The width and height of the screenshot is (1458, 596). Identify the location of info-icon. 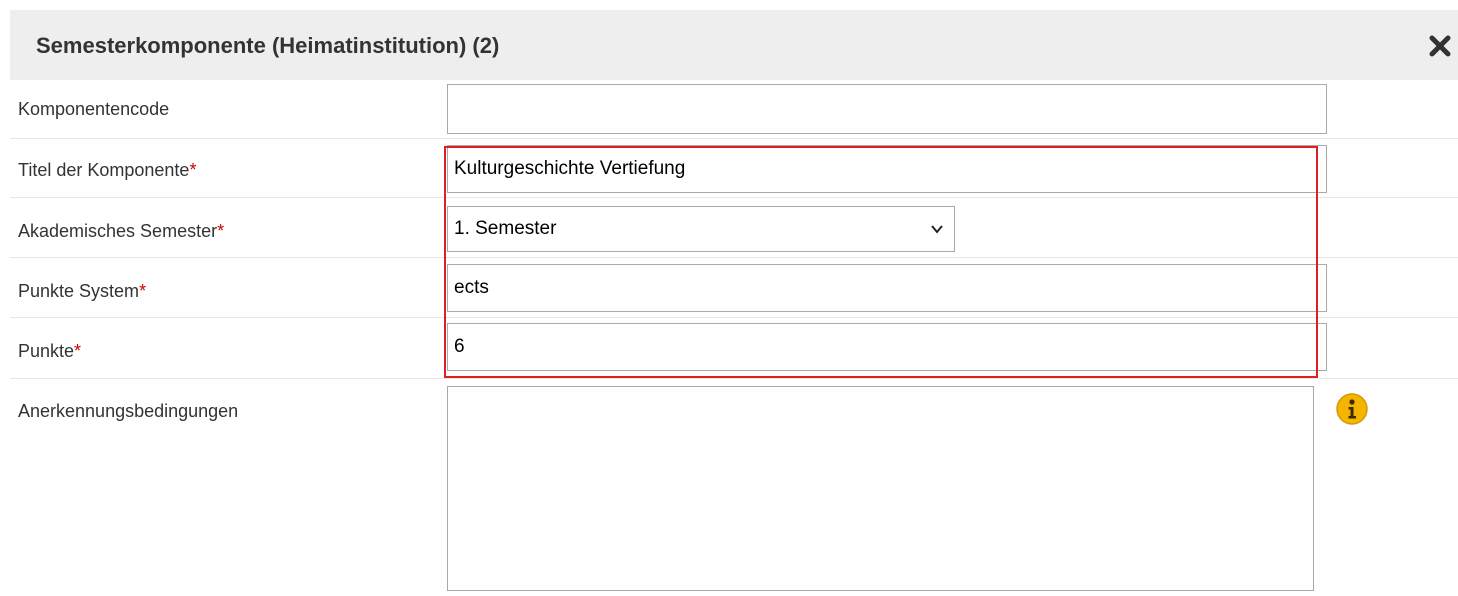
(1352, 409).